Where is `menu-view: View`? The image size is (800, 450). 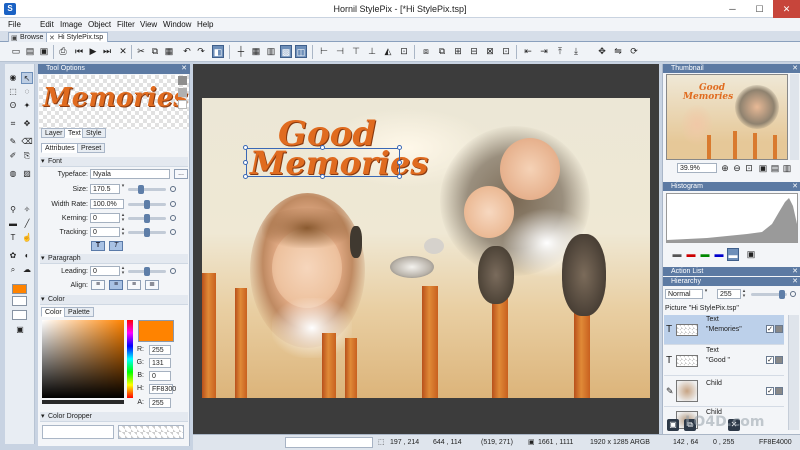
menu-view: View is located at coordinates (148, 24).